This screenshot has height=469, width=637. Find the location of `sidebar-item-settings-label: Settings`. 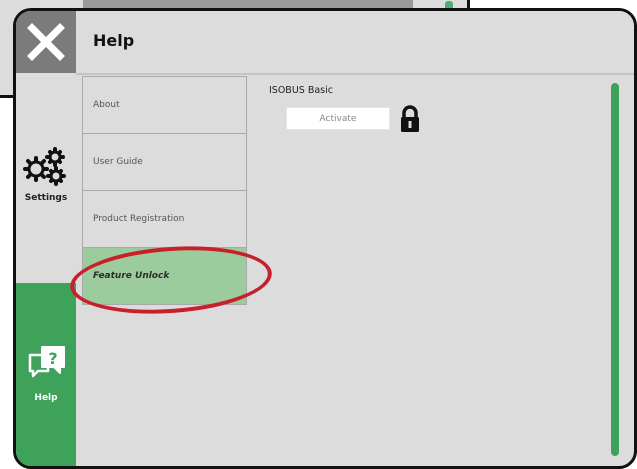

sidebar-item-settings-label: Settings is located at coordinates (46, 198).